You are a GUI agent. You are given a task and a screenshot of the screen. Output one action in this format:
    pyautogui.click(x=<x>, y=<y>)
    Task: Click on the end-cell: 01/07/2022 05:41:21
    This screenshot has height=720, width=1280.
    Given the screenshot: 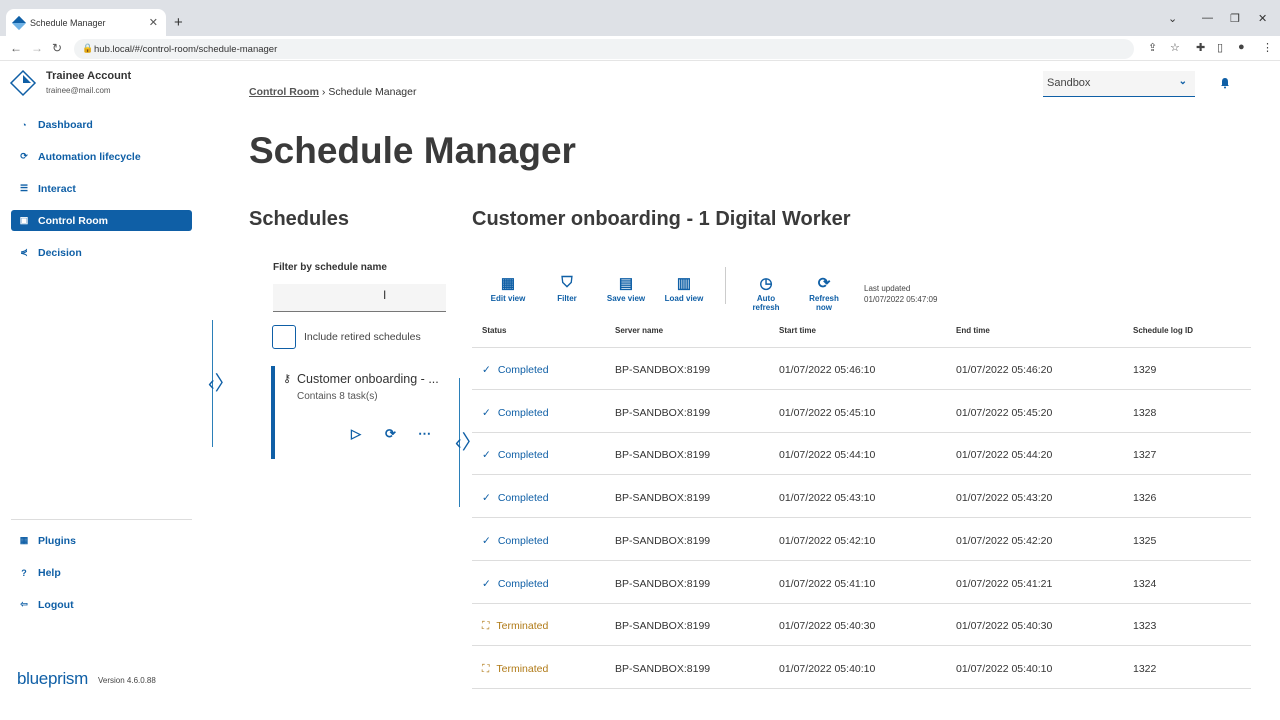 What is the action you would take?
    pyautogui.click(x=1004, y=583)
    